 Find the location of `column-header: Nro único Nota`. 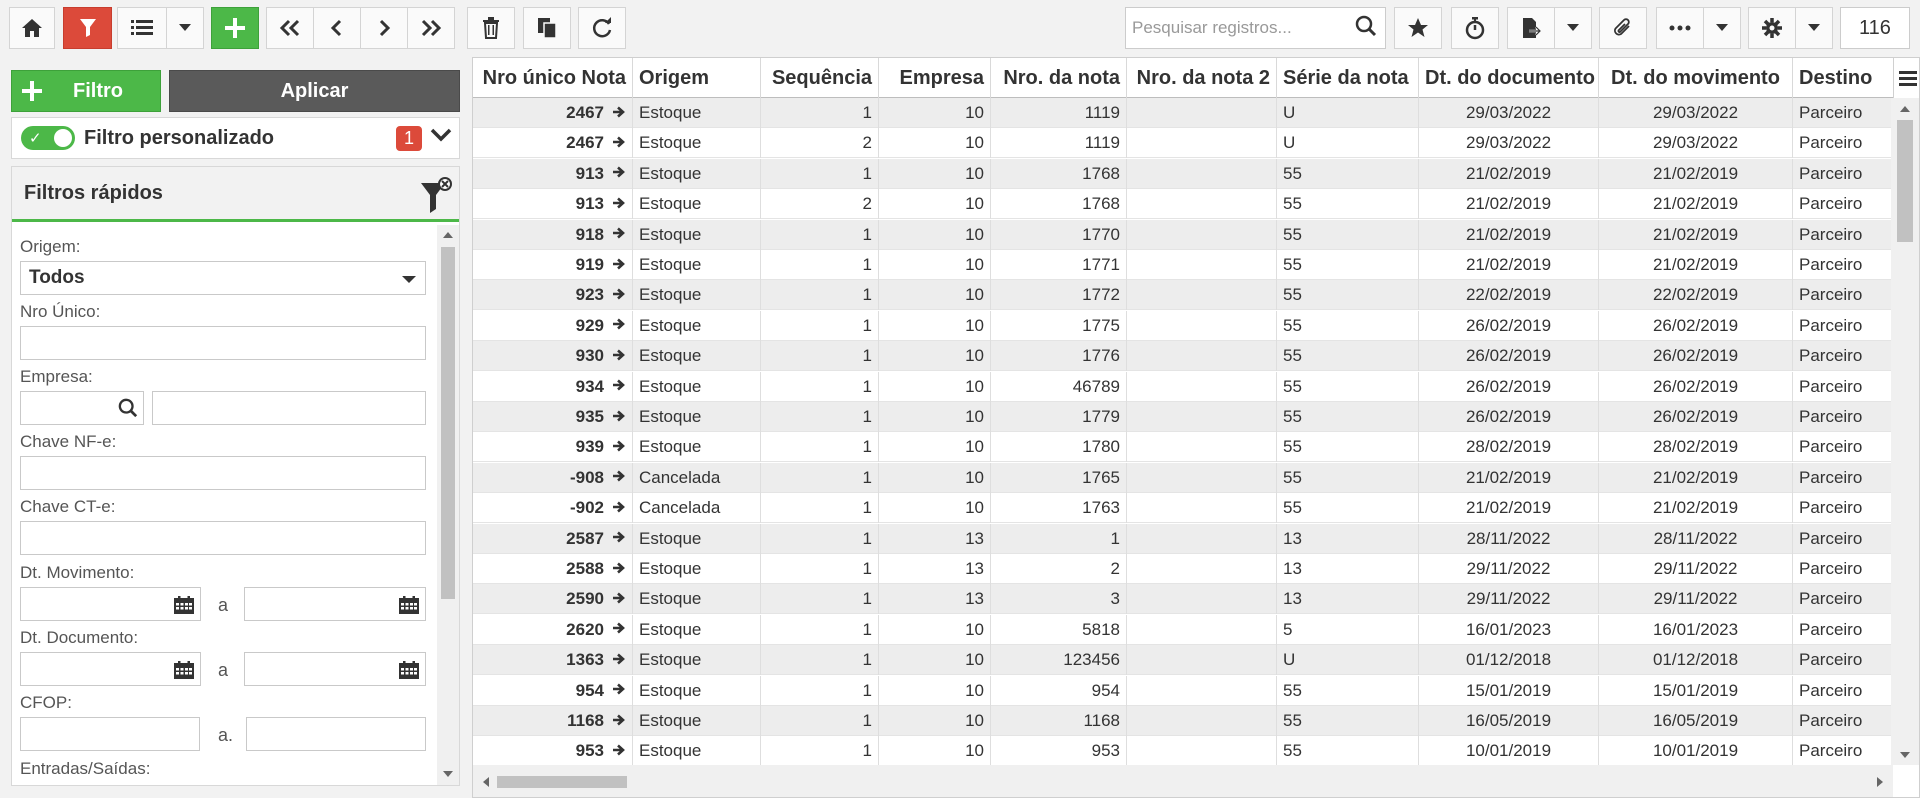

column-header: Nro único Nota is located at coordinates (553, 78).